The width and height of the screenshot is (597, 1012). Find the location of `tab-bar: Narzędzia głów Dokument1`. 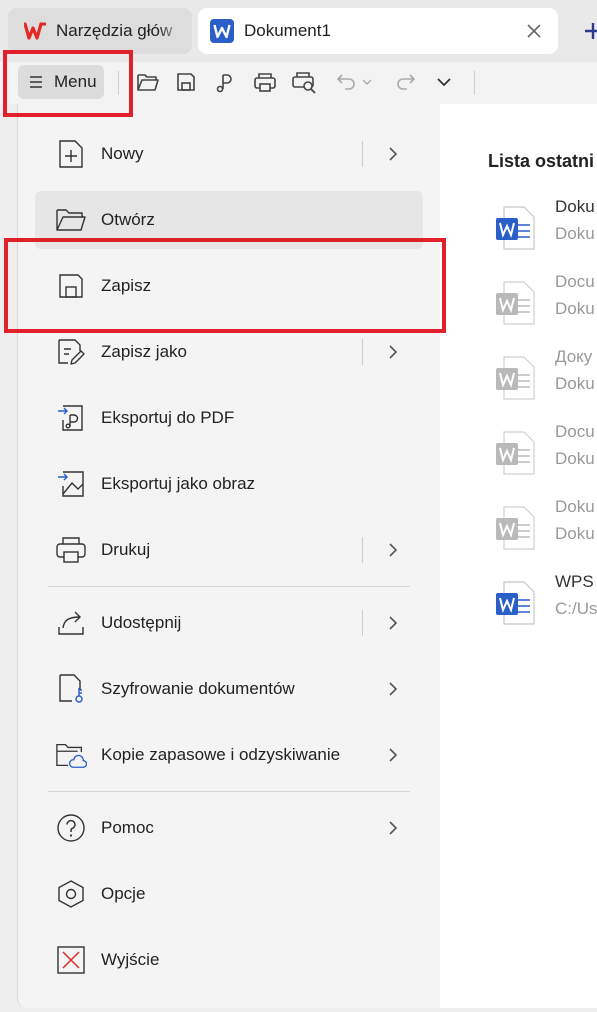

tab-bar: Narzędzia głów Dokument1 is located at coordinates (298, 31).